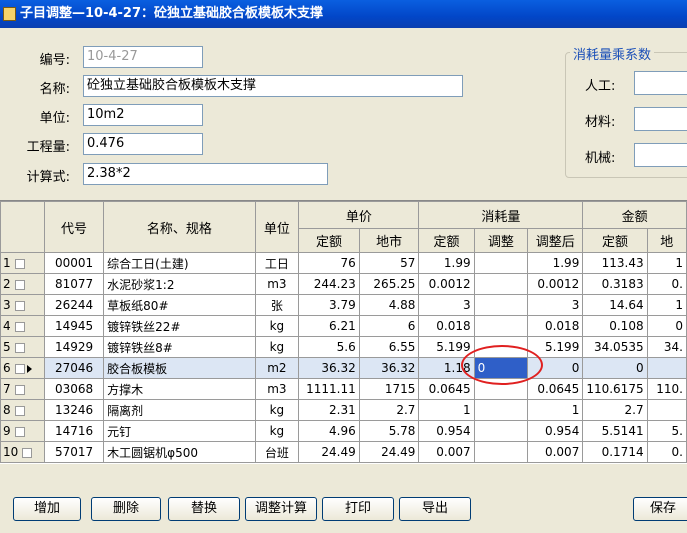 The width and height of the screenshot is (687, 533). What do you see at coordinates (47, 509) in the screenshot?
I see `add-button: 增加` at bounding box center [47, 509].